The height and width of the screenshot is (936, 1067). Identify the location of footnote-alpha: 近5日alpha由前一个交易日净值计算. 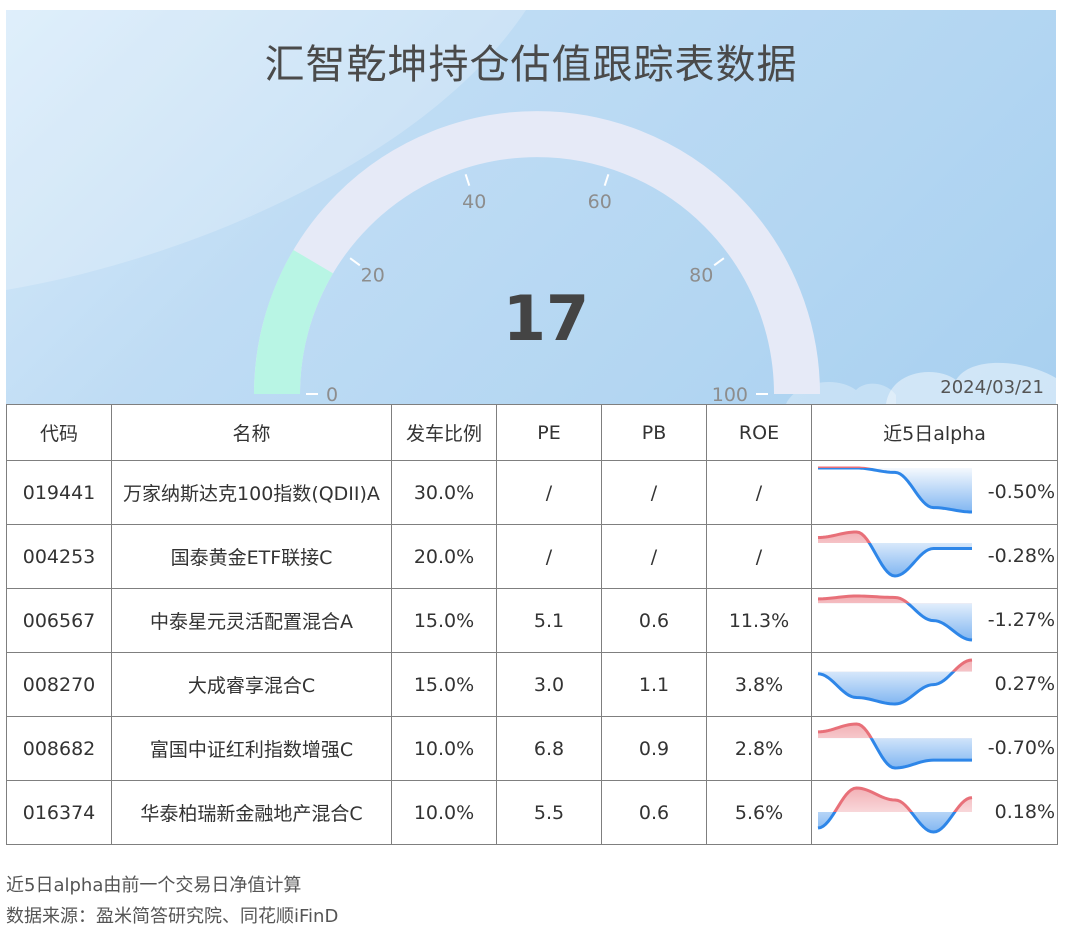
(154, 885).